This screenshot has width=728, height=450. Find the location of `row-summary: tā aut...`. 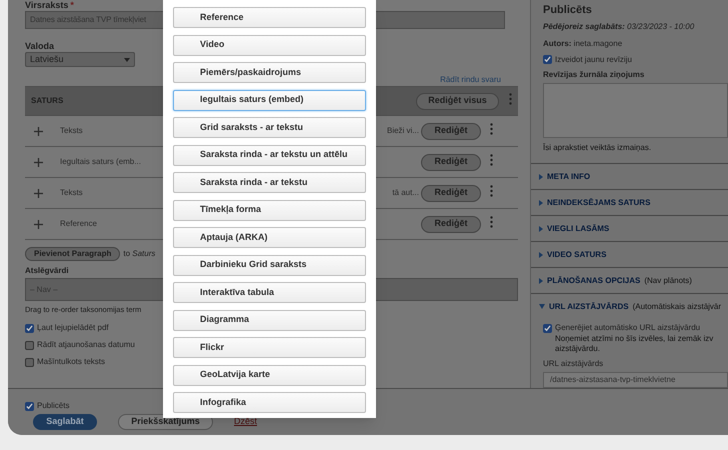

row-summary: tā aut... is located at coordinates (405, 193).